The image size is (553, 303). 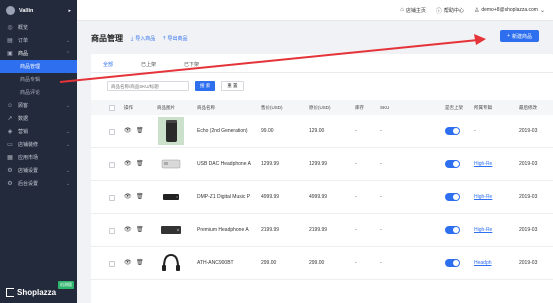 What do you see at coordinates (112, 108) in the screenshot?
I see `select-all-checkbox` at bounding box center [112, 108].